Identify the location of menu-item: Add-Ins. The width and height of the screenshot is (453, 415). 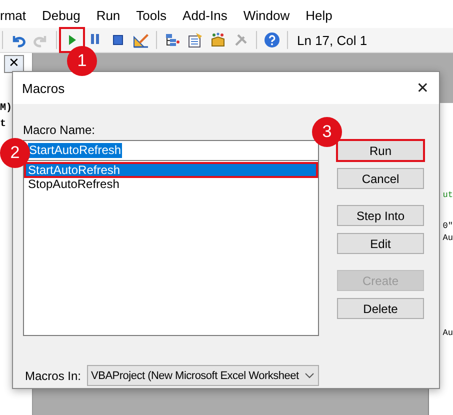
(205, 14).